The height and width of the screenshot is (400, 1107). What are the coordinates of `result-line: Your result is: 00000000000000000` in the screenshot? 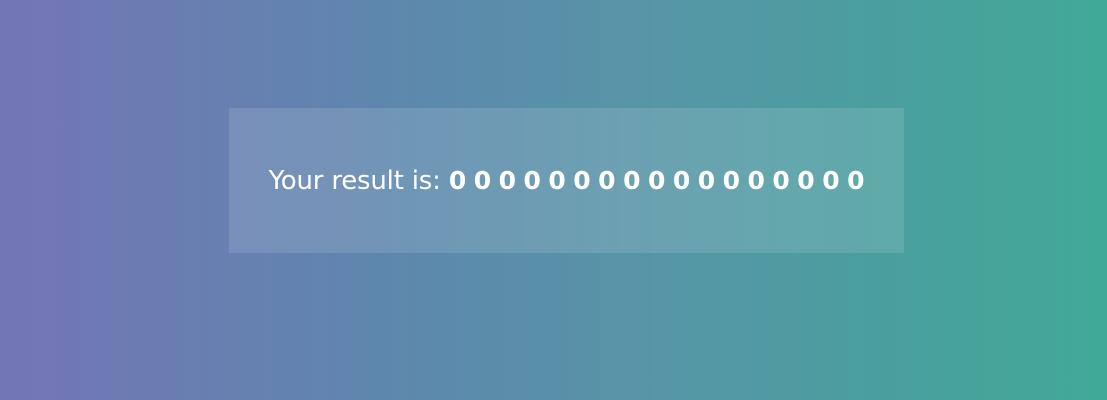 It's located at (567, 181).